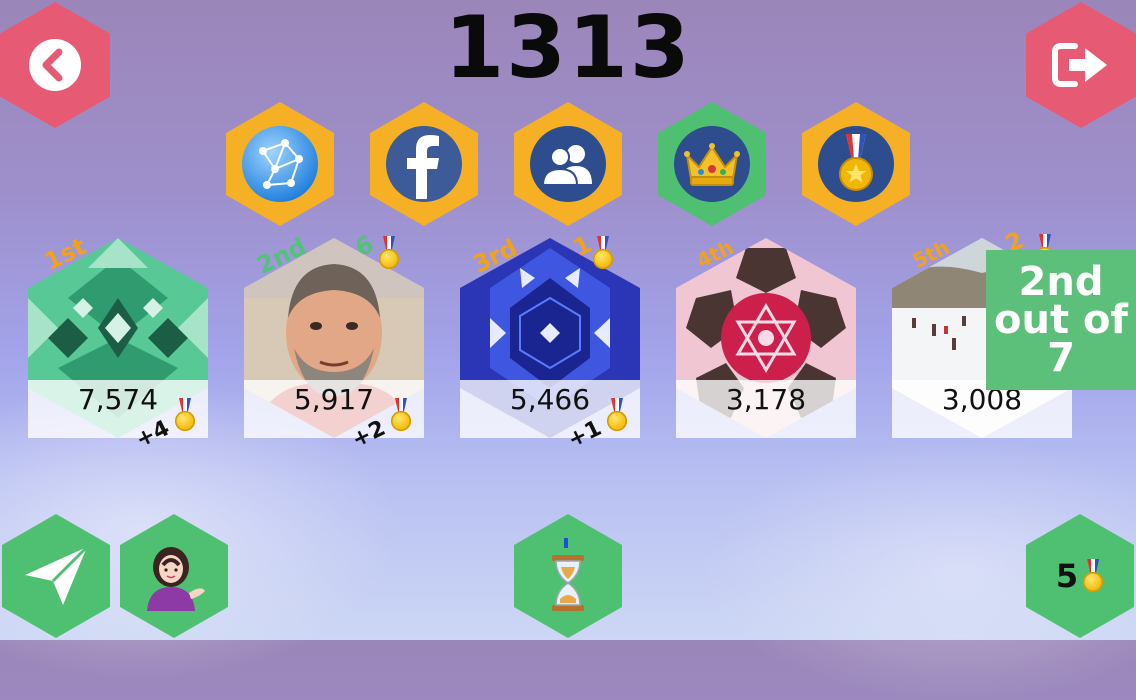  I want to click on medals-total: 5, so click(1067, 576).